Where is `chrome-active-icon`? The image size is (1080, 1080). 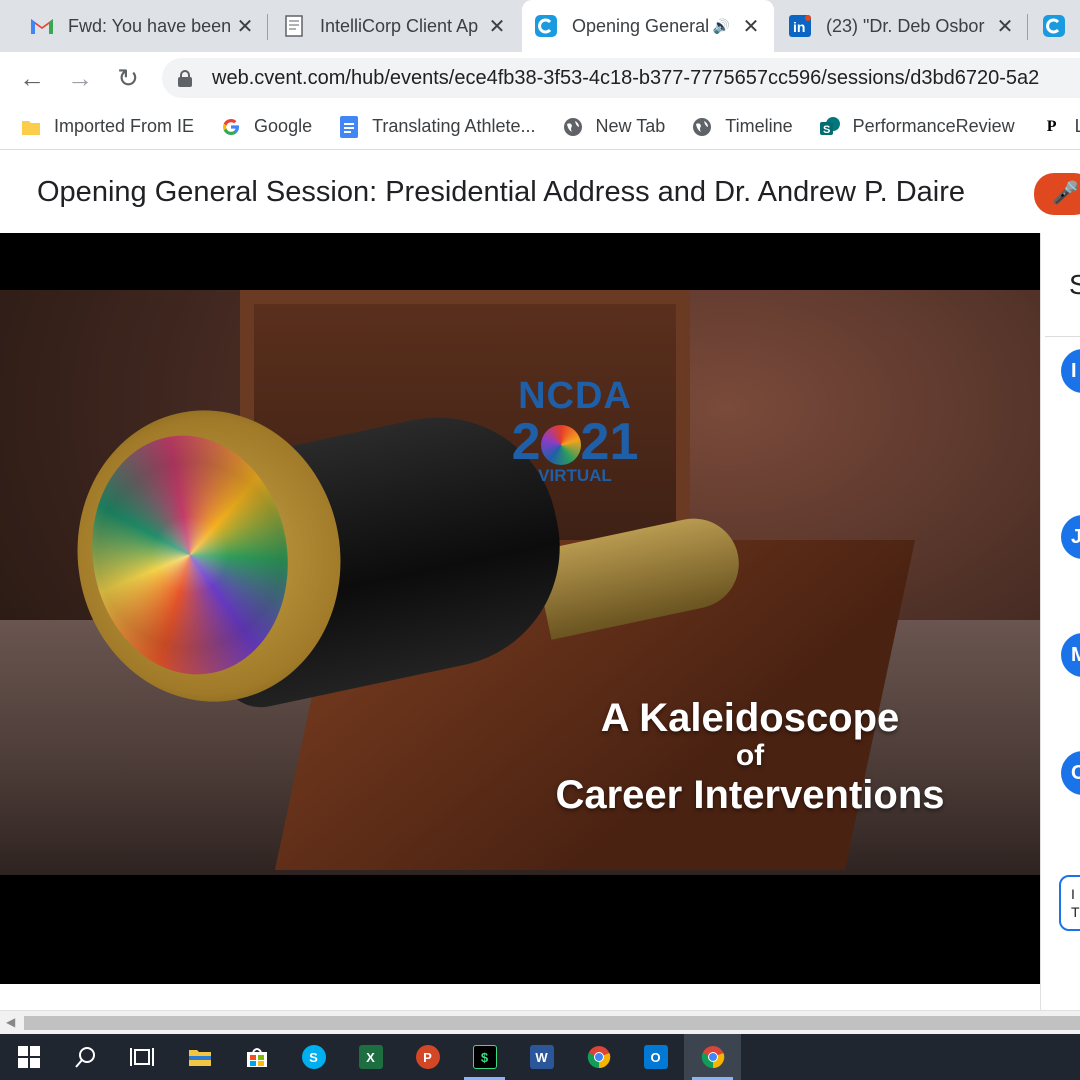 chrome-active-icon is located at coordinates (712, 1057).